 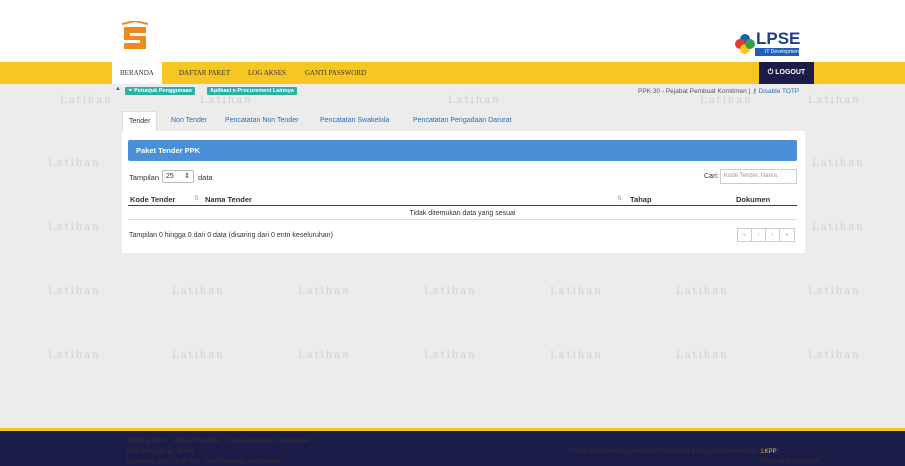 What do you see at coordinates (778, 38) in the screenshot?
I see `lpse-logo-text: LPSE` at bounding box center [778, 38].